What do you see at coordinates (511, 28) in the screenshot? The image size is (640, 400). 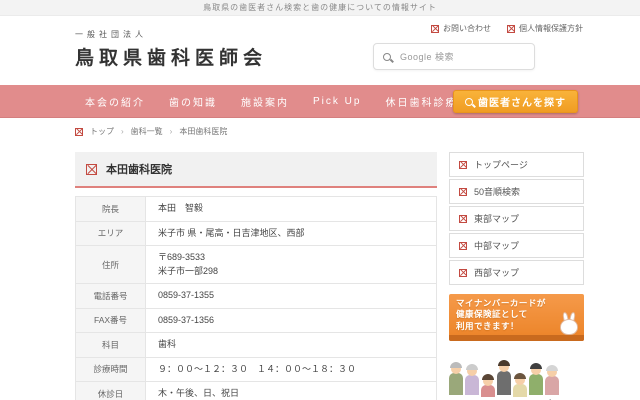 I see `privacy-icon` at bounding box center [511, 28].